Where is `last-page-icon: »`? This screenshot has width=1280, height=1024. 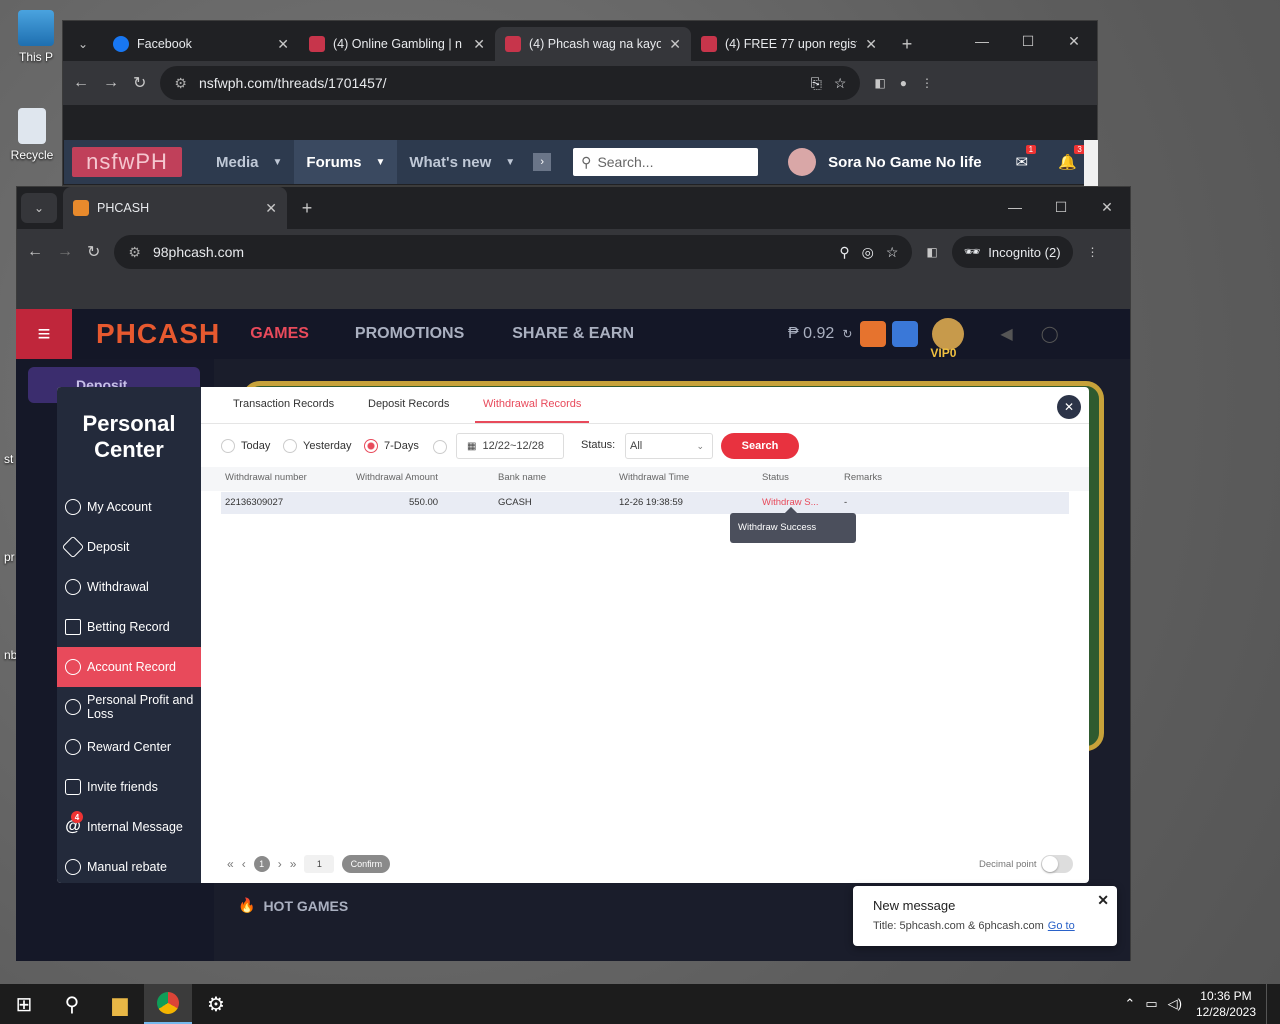 last-page-icon: » is located at coordinates (293, 864).